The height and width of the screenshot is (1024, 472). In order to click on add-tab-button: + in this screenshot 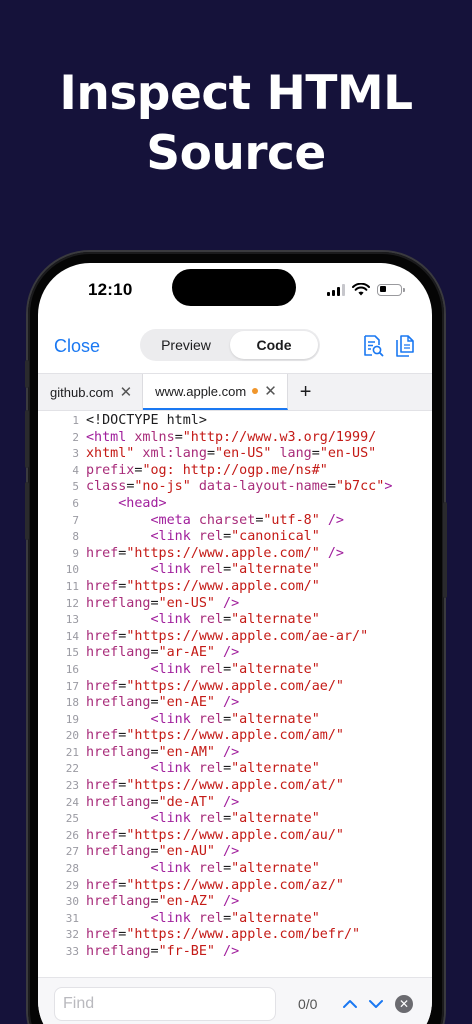, I will do `click(306, 392)`.